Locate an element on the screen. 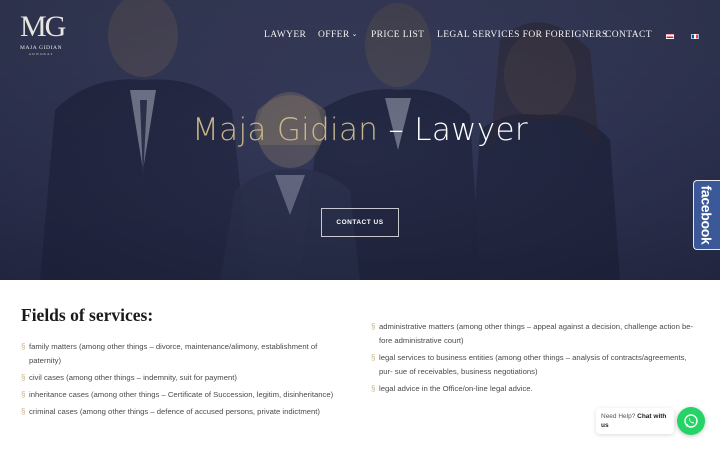 This screenshot has width=720, height=450. nav-item-offer: OFFER ⌄ is located at coordinates (338, 35).